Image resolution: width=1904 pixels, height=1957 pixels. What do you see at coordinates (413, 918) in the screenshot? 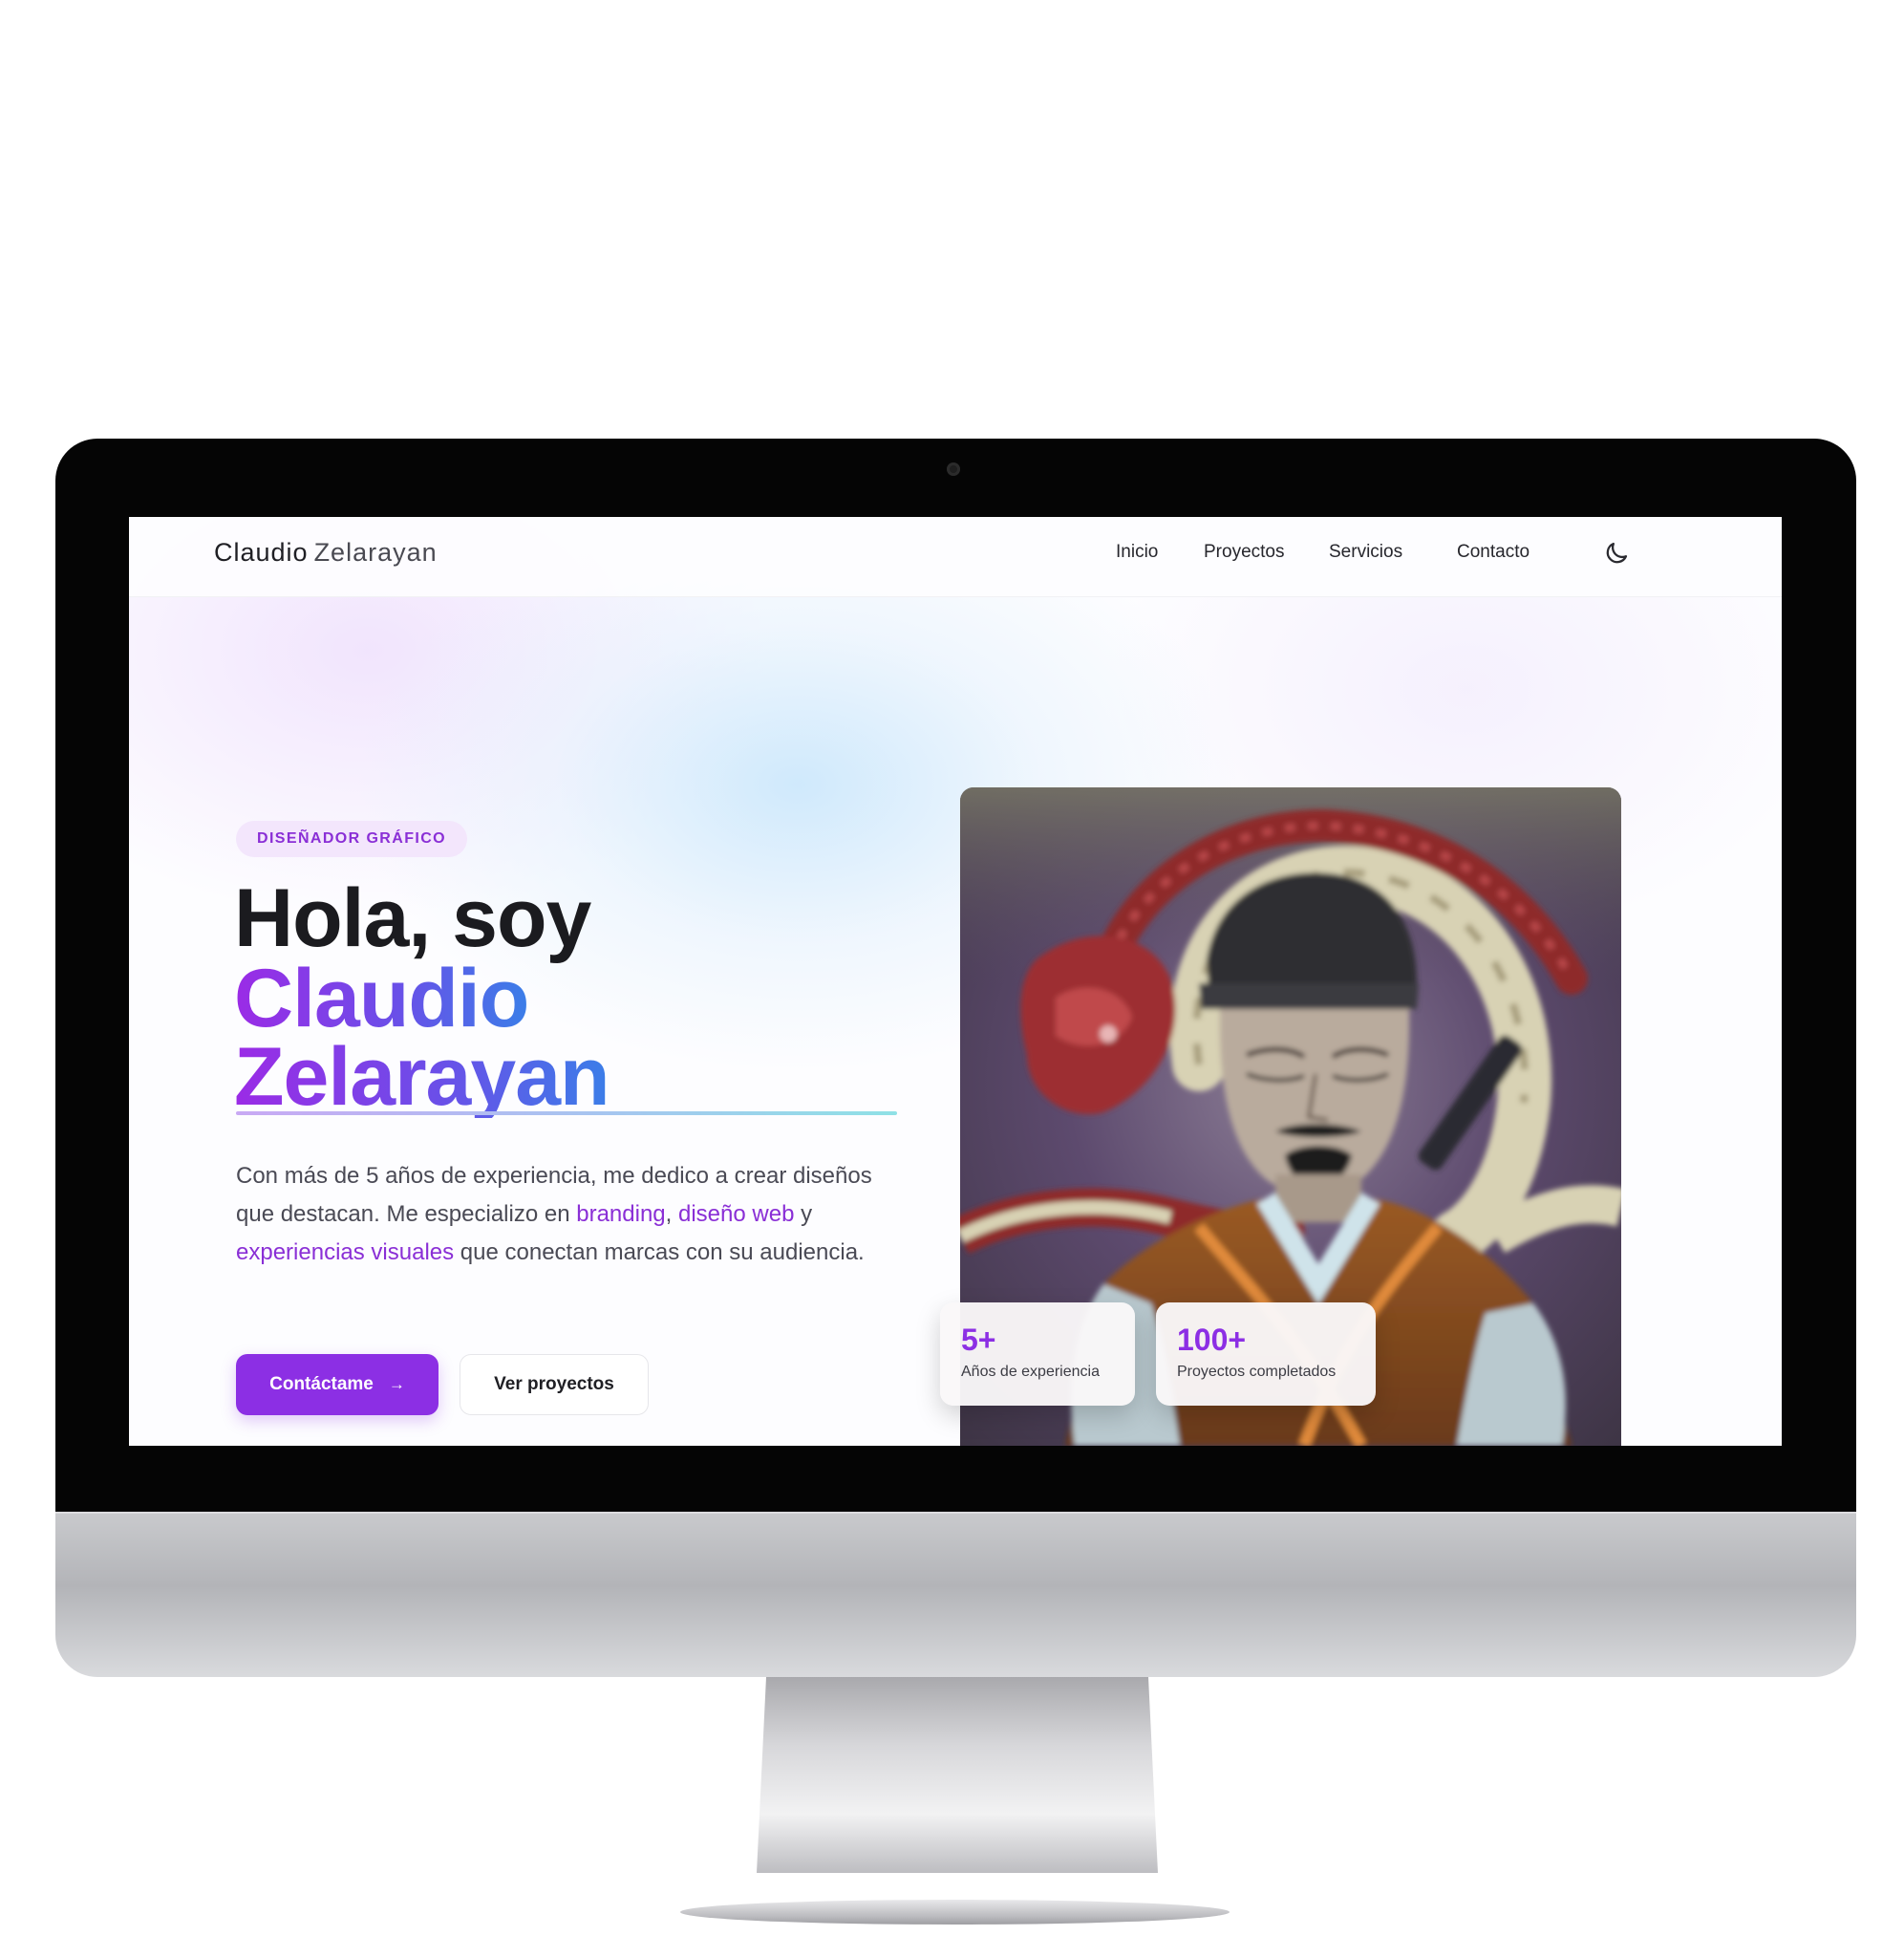
I see `hero-title-greeting: Hola, soy` at bounding box center [413, 918].